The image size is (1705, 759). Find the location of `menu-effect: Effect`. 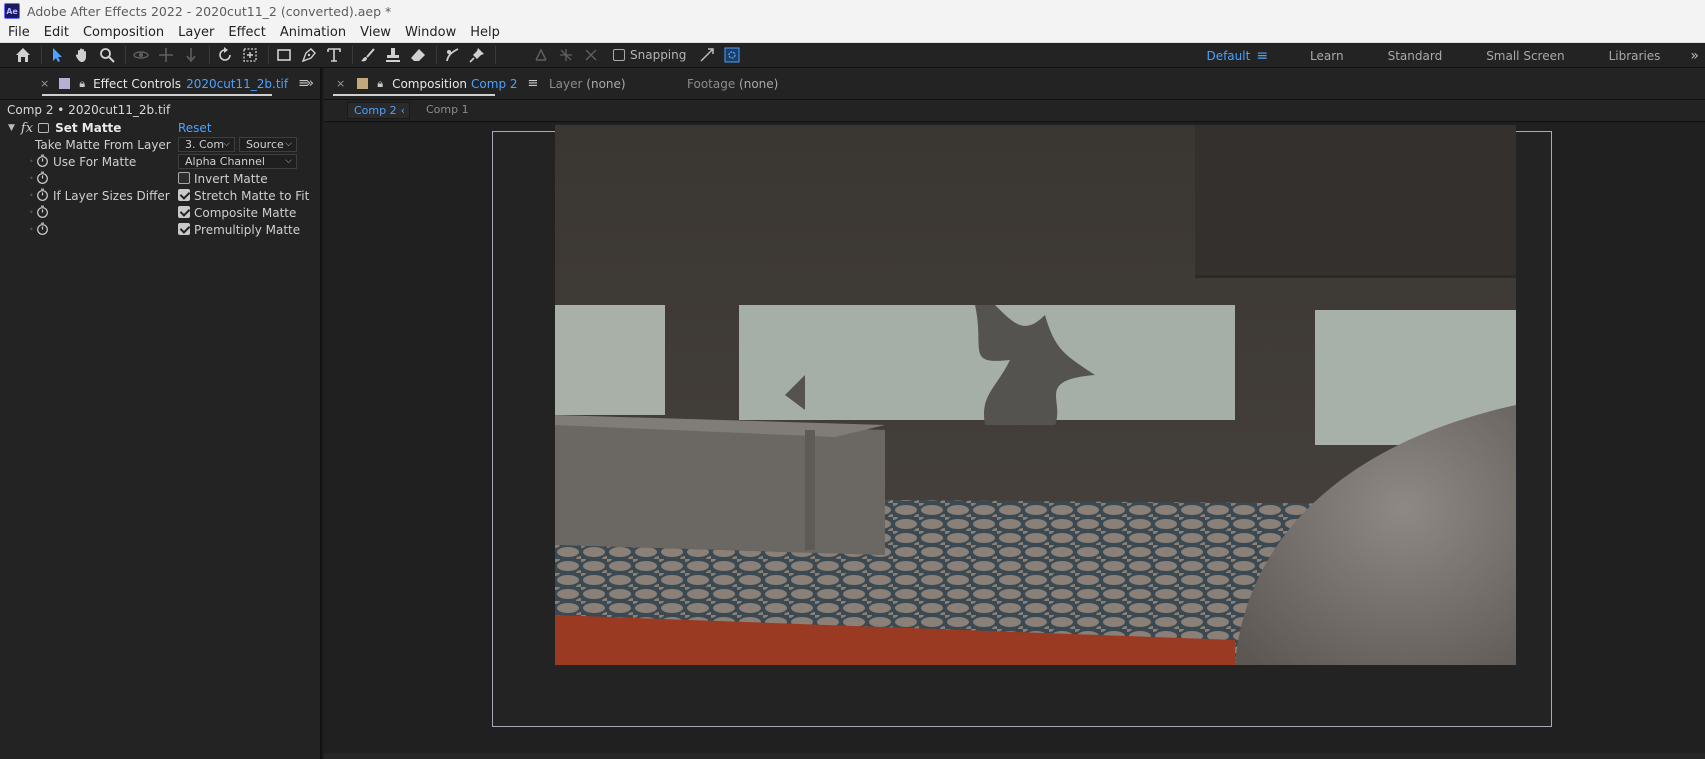

menu-effect: Effect is located at coordinates (246, 32).